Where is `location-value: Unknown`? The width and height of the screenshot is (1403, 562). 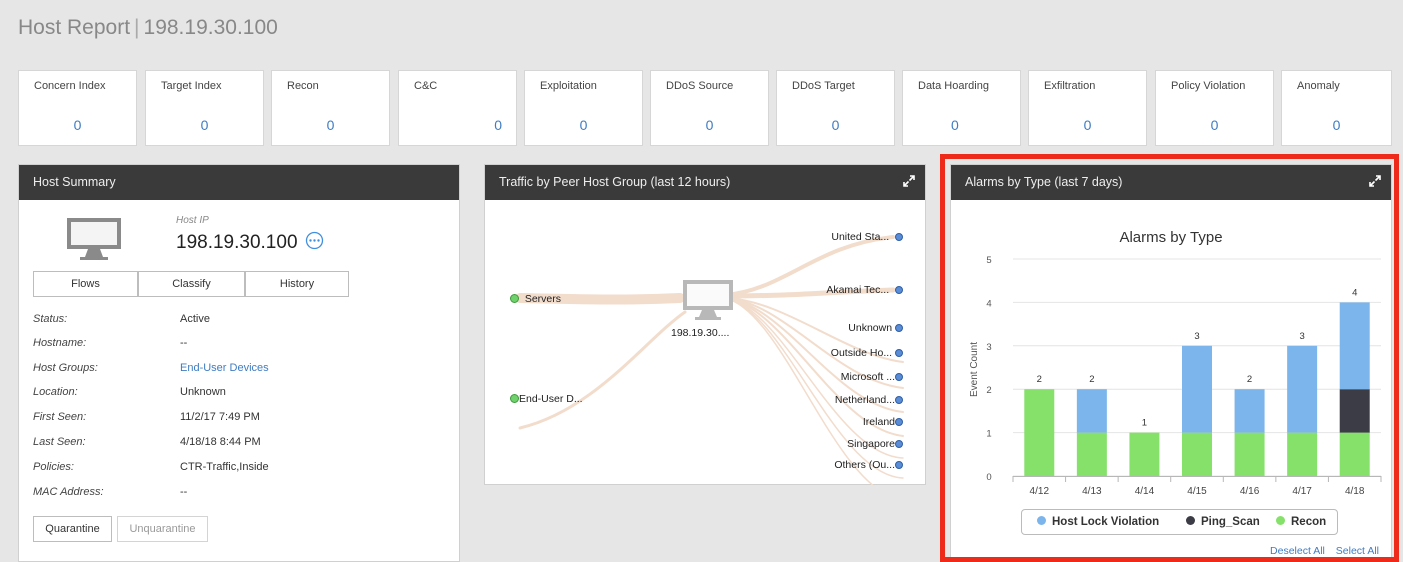 location-value: Unknown is located at coordinates (203, 392).